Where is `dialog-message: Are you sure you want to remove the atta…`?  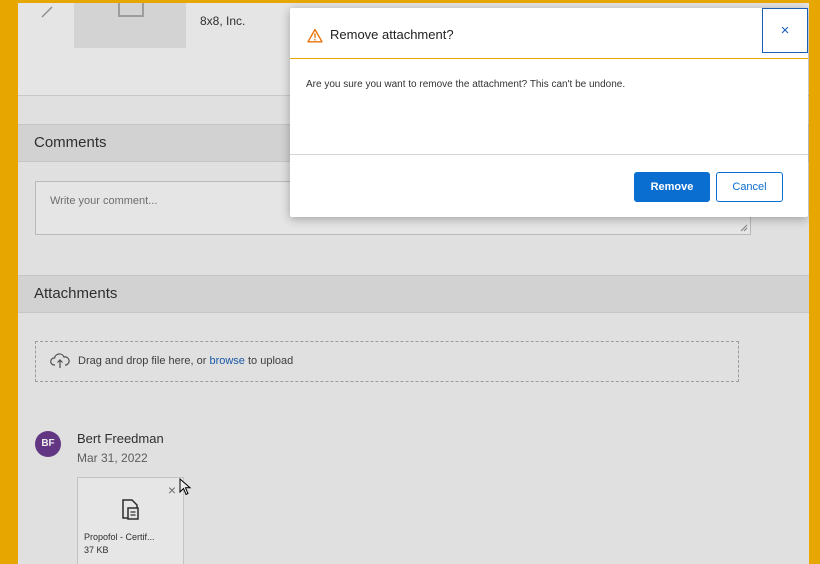 dialog-message: Are you sure you want to remove the atta… is located at coordinates (466, 84).